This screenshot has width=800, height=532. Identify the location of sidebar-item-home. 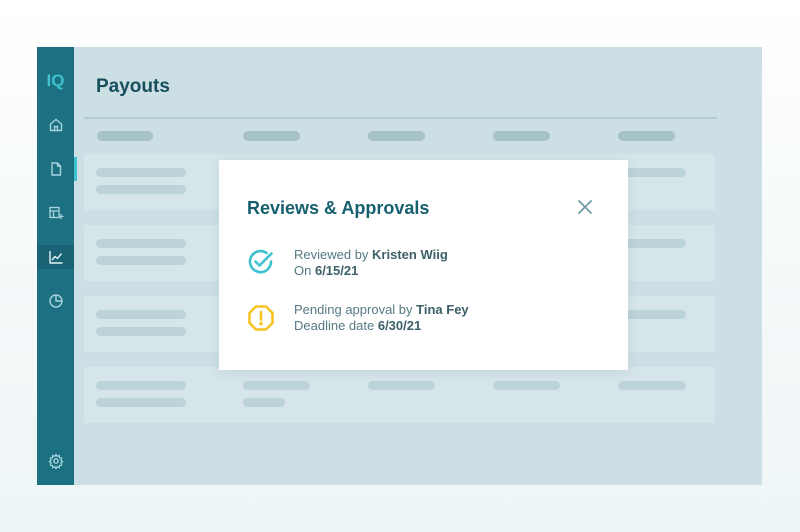
(55, 125).